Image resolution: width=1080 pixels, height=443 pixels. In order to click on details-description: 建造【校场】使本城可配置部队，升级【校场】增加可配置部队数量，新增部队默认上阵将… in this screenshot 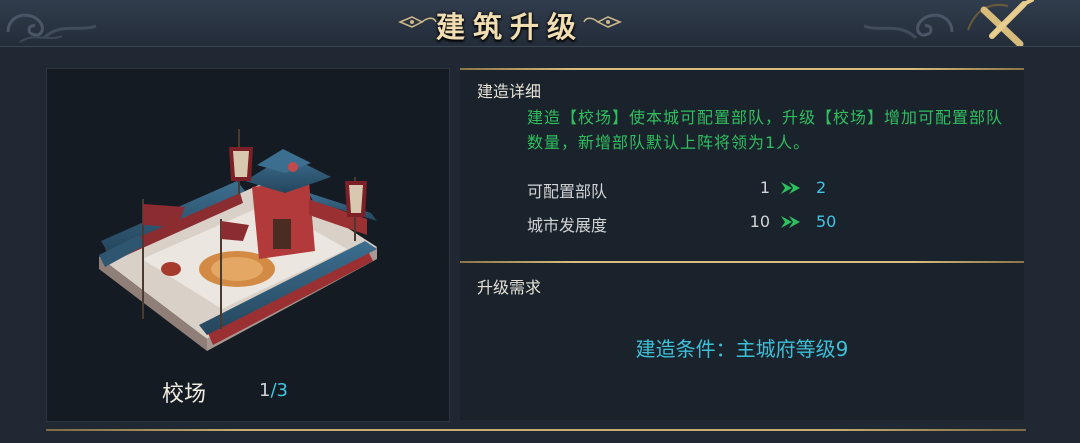, I will do `click(765, 130)`.